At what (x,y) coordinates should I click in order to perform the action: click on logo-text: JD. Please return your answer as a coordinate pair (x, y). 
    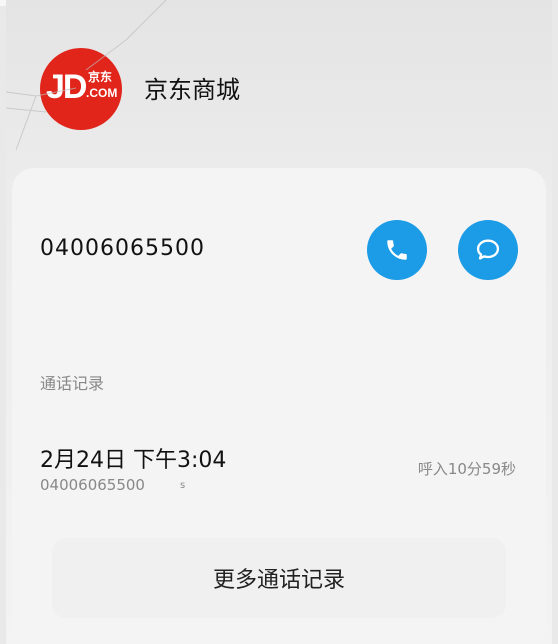
    Looking at the image, I should click on (66, 87).